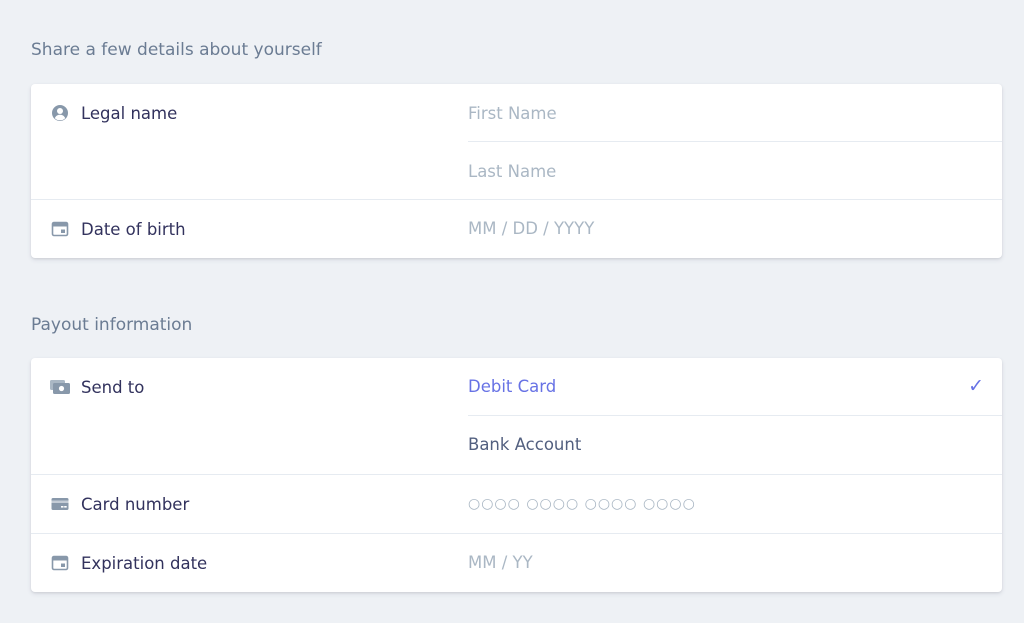  What do you see at coordinates (59, 387) in the screenshot?
I see `money-icon` at bounding box center [59, 387].